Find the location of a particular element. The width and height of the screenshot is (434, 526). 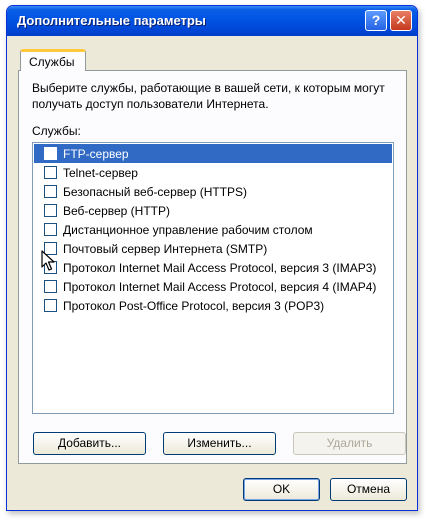

service-label: Безопасный веб-сервер (HTTPS) is located at coordinates (155, 191).